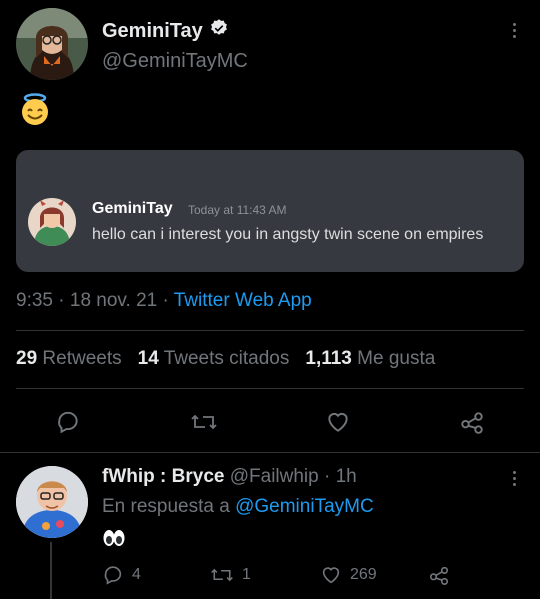 The width and height of the screenshot is (540, 599). I want to click on verified-badge-icon, so click(219, 31).